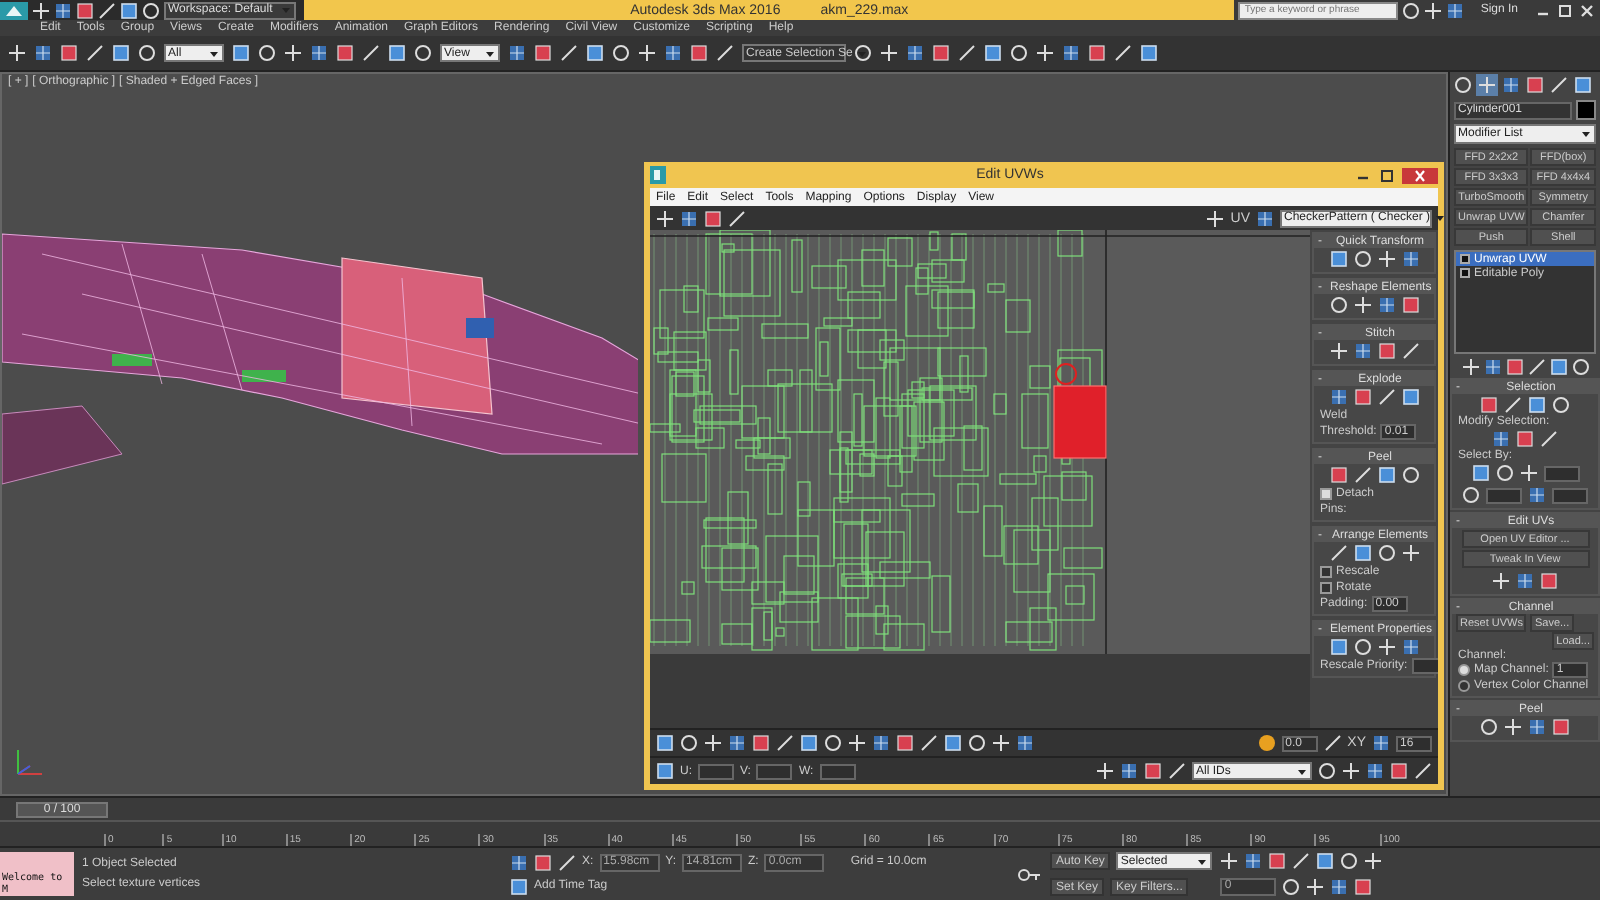  What do you see at coordinates (1030, 874) in the screenshot?
I see `key-icon` at bounding box center [1030, 874].